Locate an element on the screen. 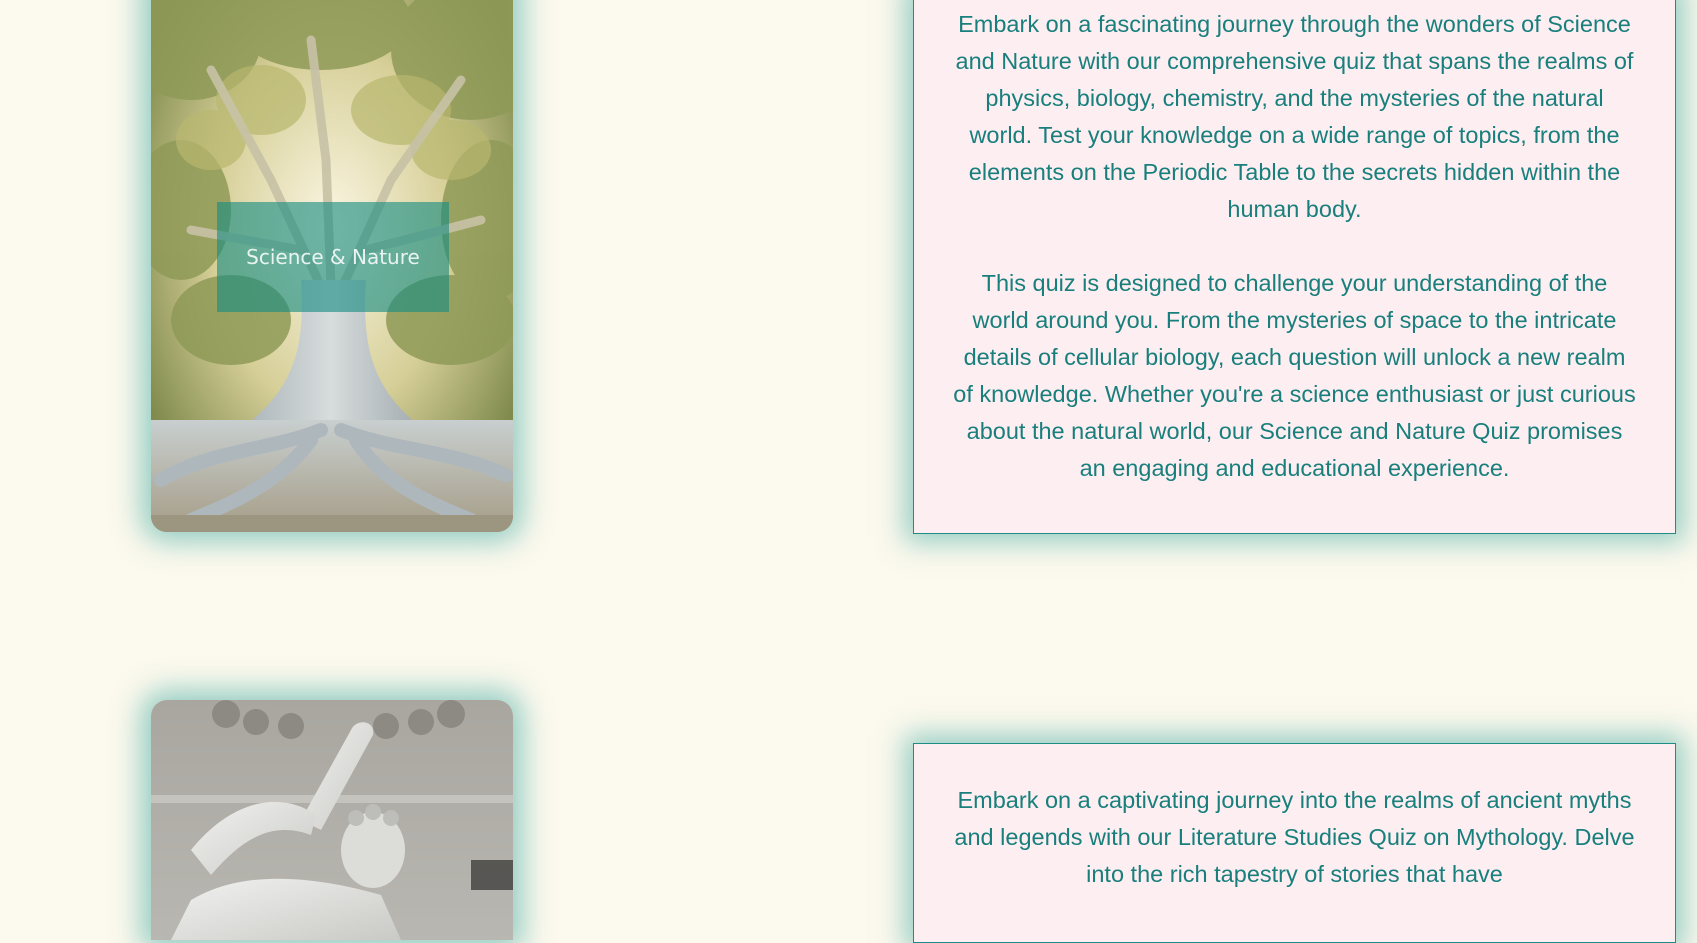  statue-image is located at coordinates (332, 820).